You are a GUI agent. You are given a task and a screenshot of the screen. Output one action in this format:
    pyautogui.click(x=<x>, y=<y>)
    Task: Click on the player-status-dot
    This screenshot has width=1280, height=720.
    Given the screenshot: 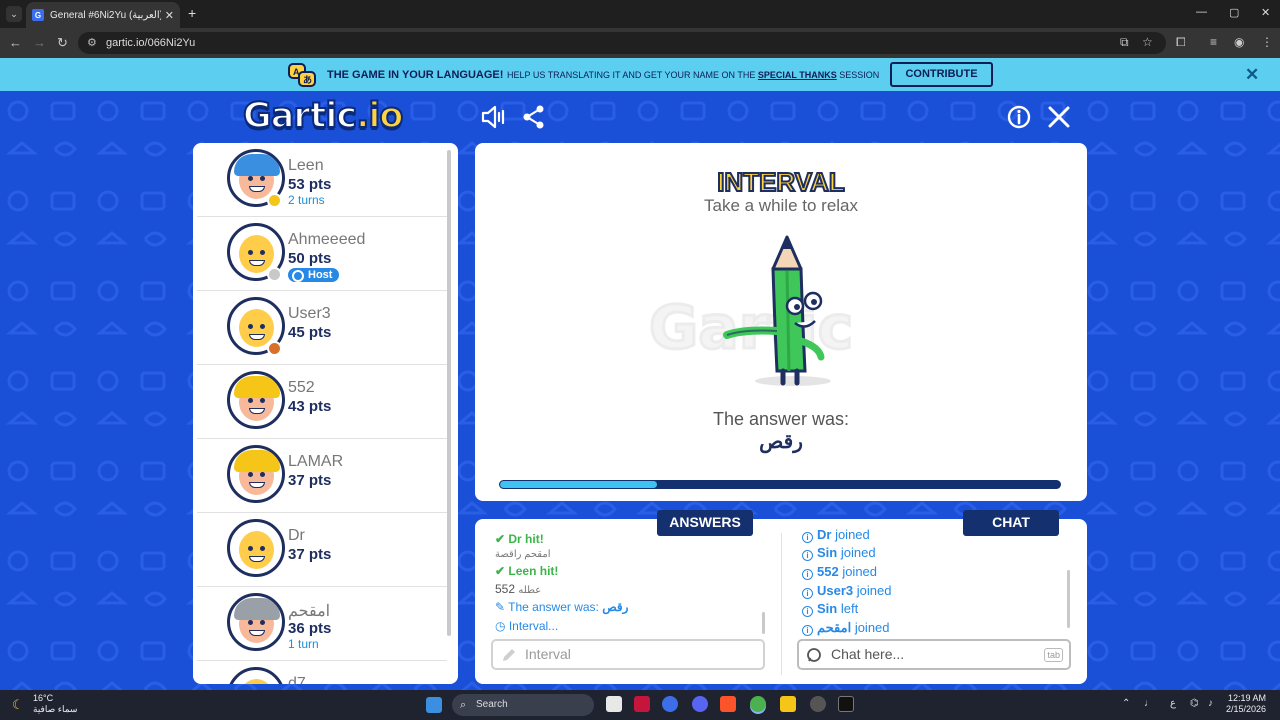 What is the action you would take?
    pyautogui.click(x=274, y=348)
    